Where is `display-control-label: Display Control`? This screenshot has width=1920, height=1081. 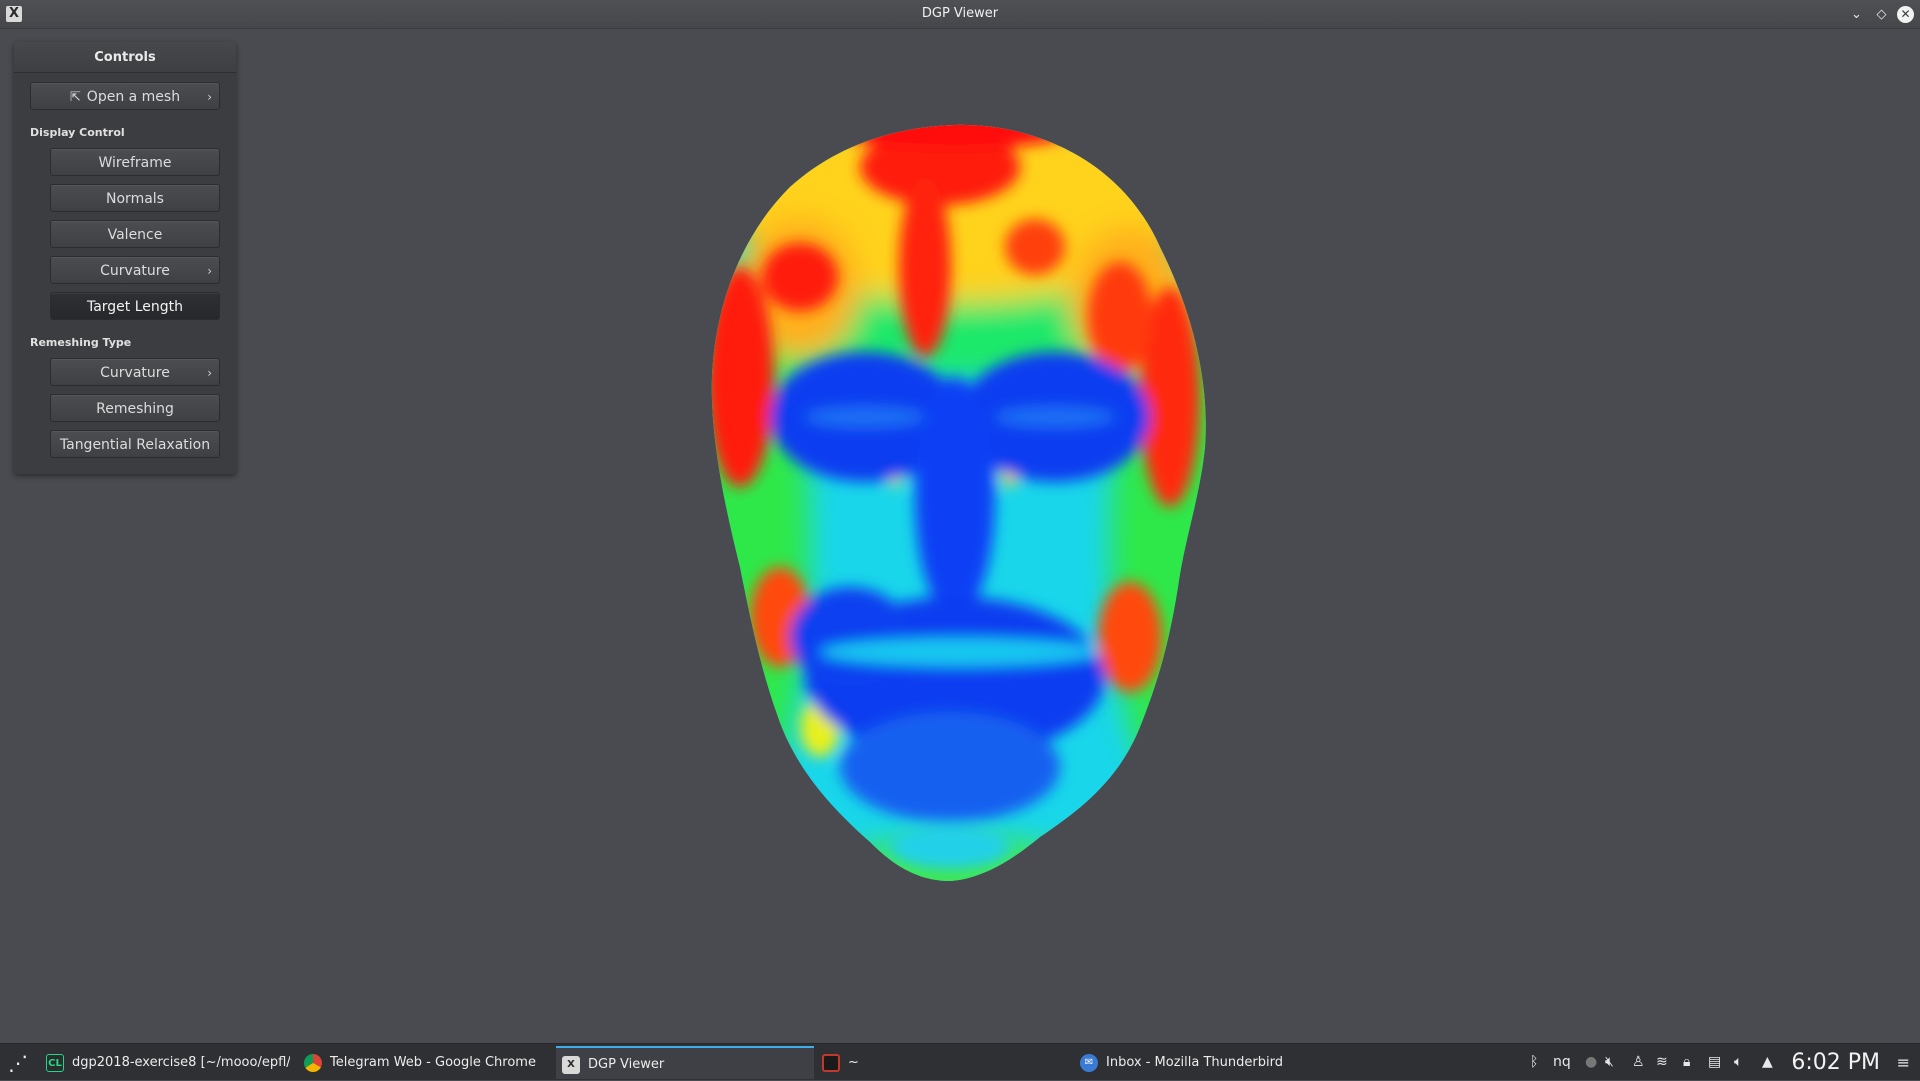 display-control-label: Display Control is located at coordinates (77, 132).